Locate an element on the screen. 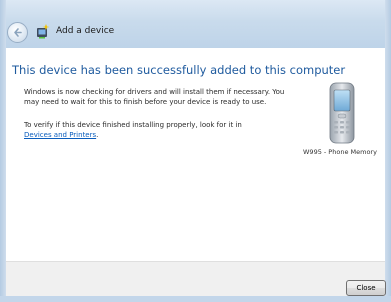  footer-bar is located at coordinates (195, 278).